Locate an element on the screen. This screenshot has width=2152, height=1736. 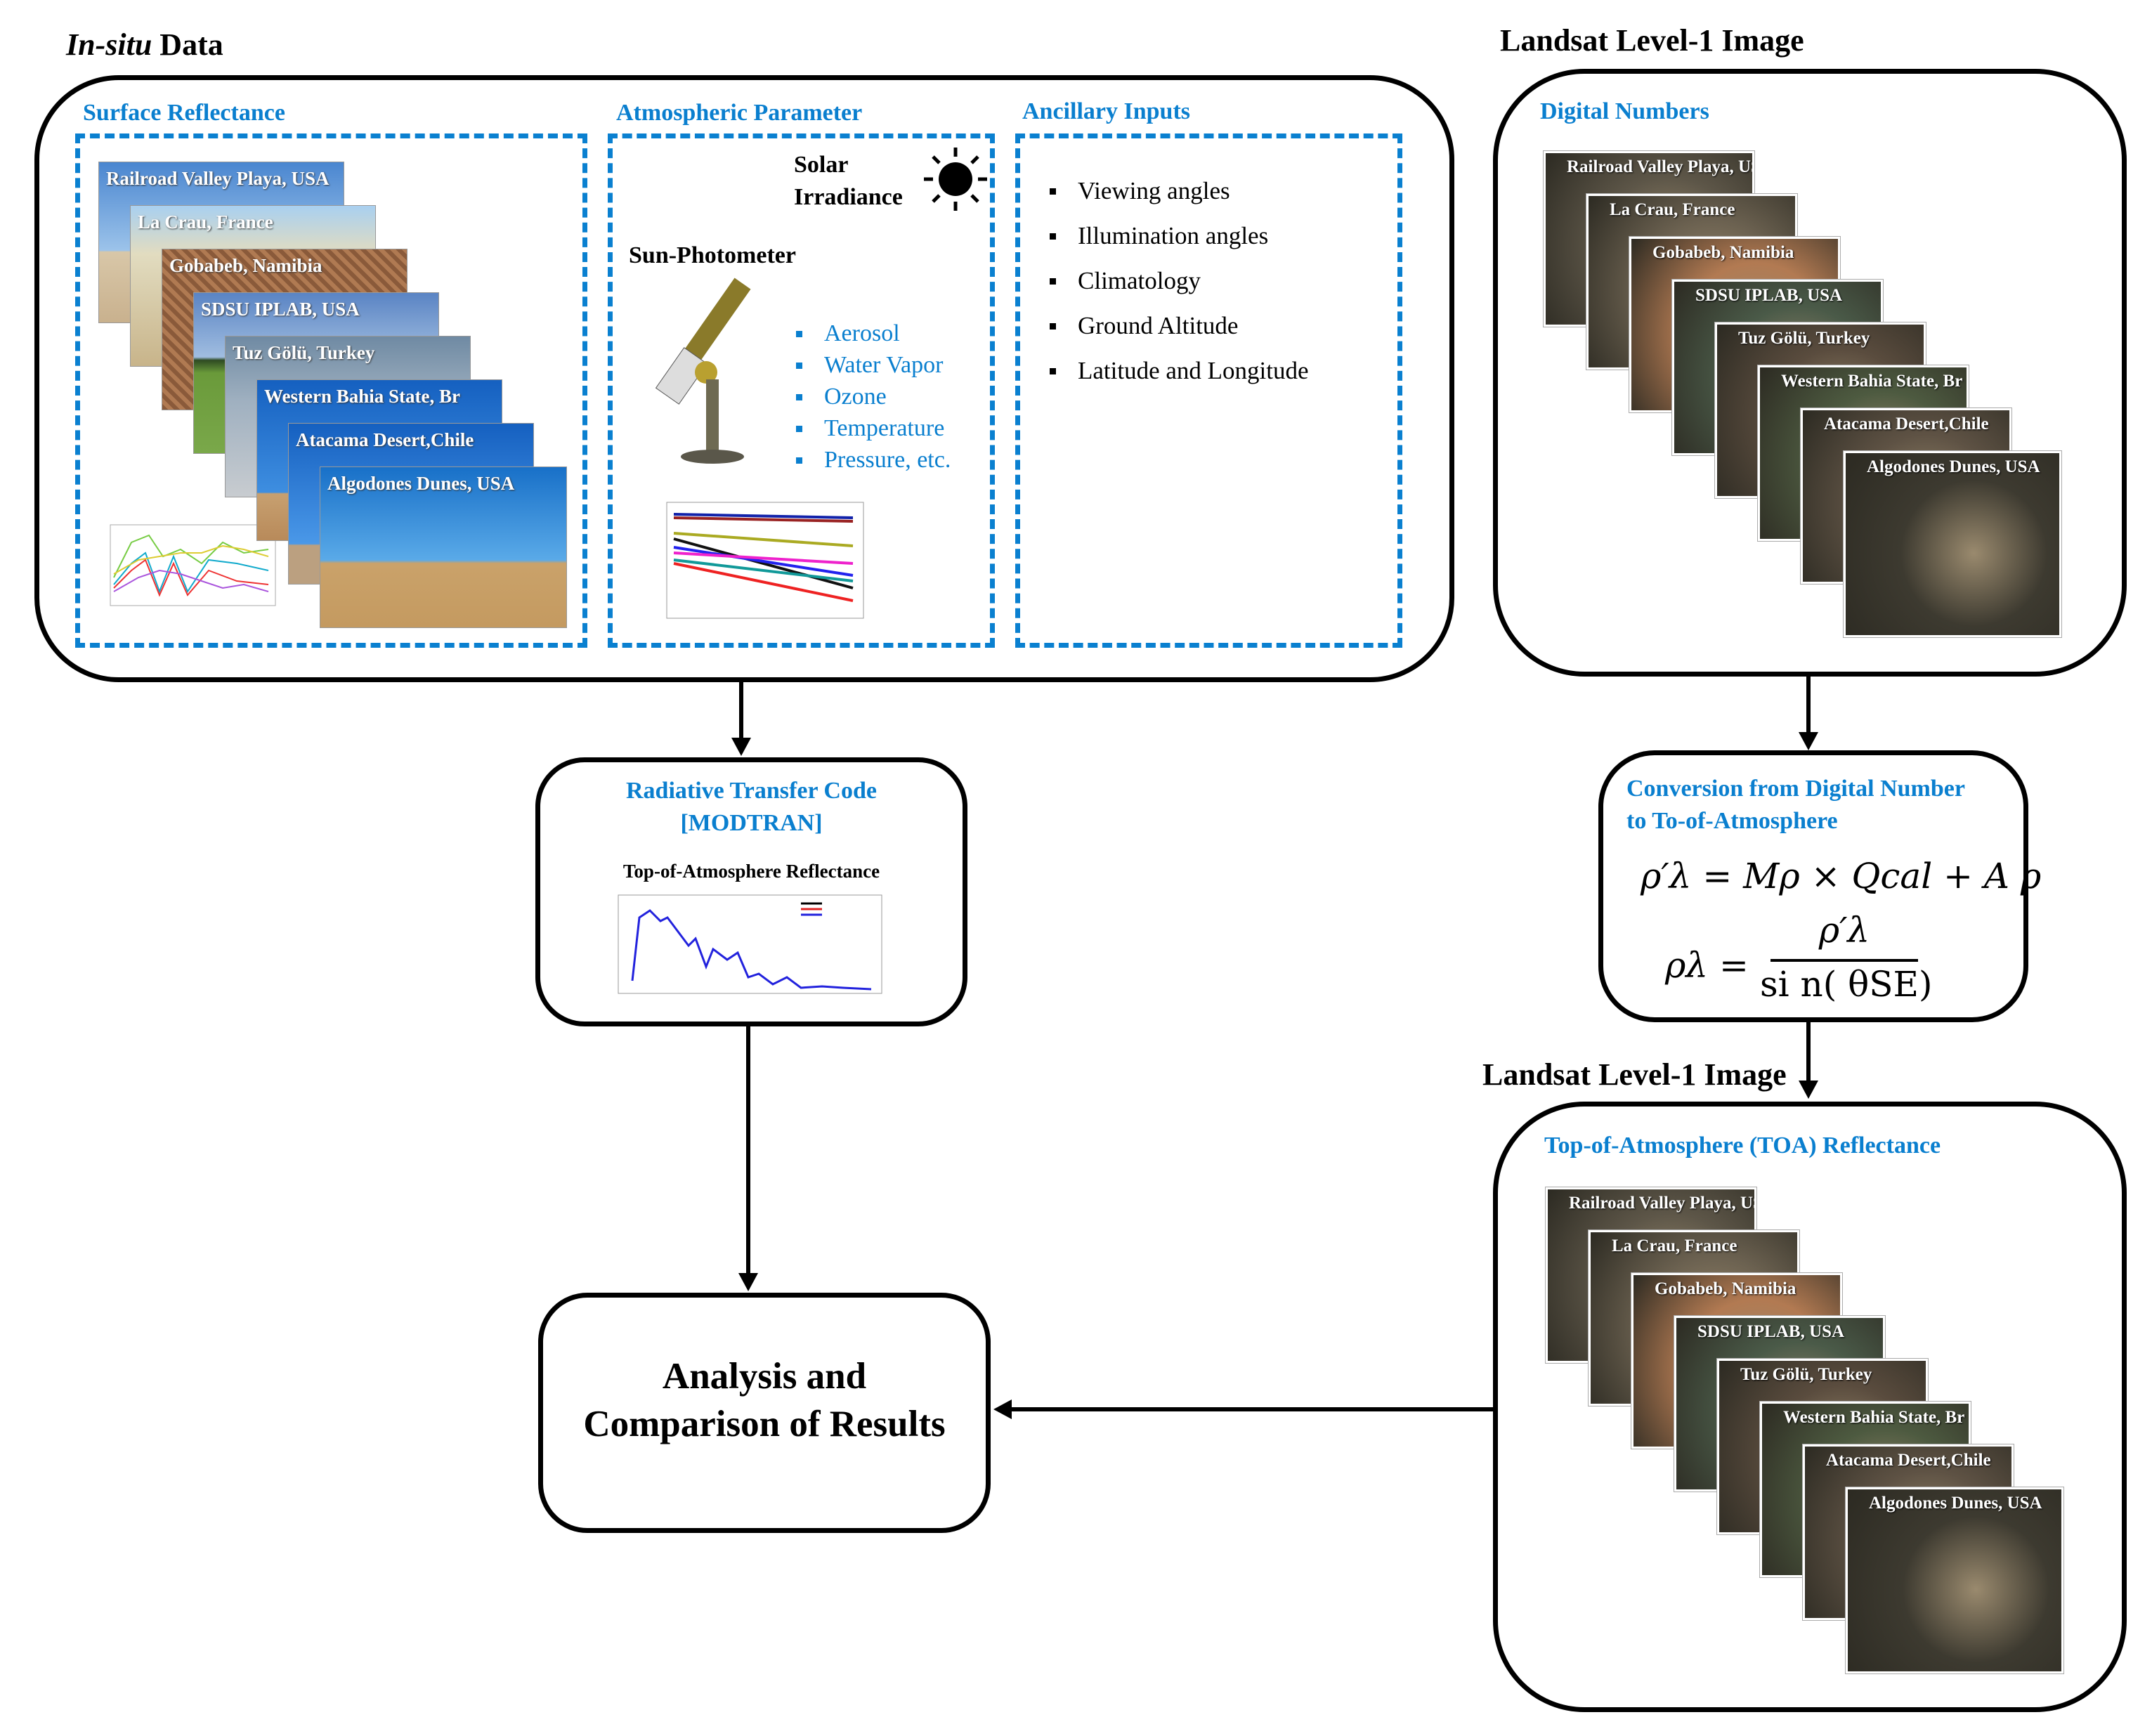
arrow-dn-to-conversion is located at coordinates (1808, 705).